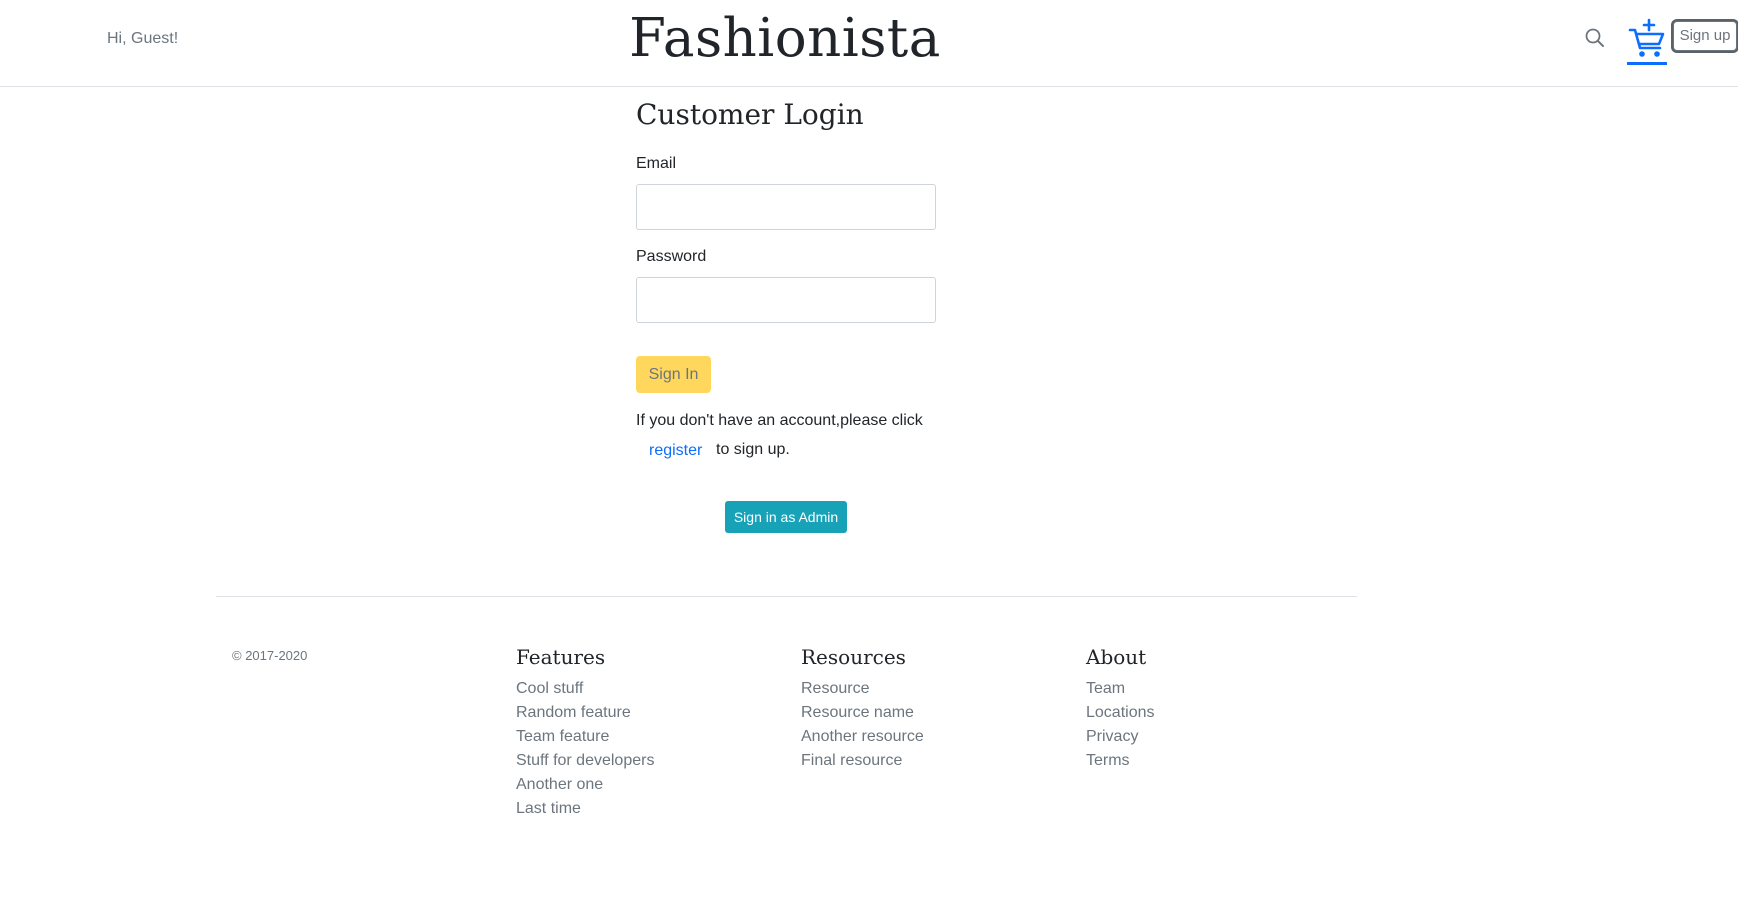  I want to click on page-title: Customer Login, so click(750, 114).